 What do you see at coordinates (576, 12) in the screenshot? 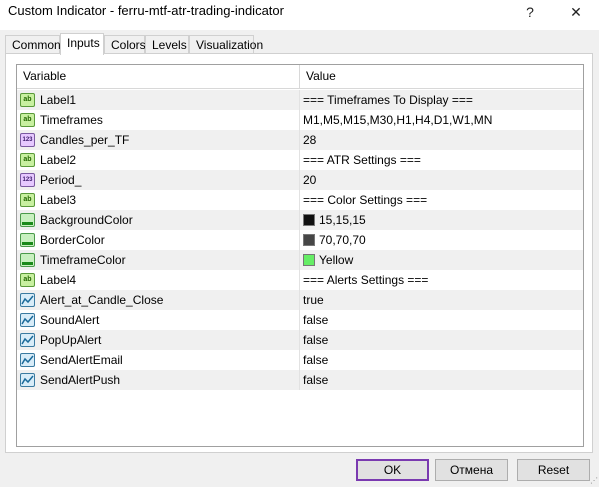
I see `close-icon: ✕` at bounding box center [576, 12].